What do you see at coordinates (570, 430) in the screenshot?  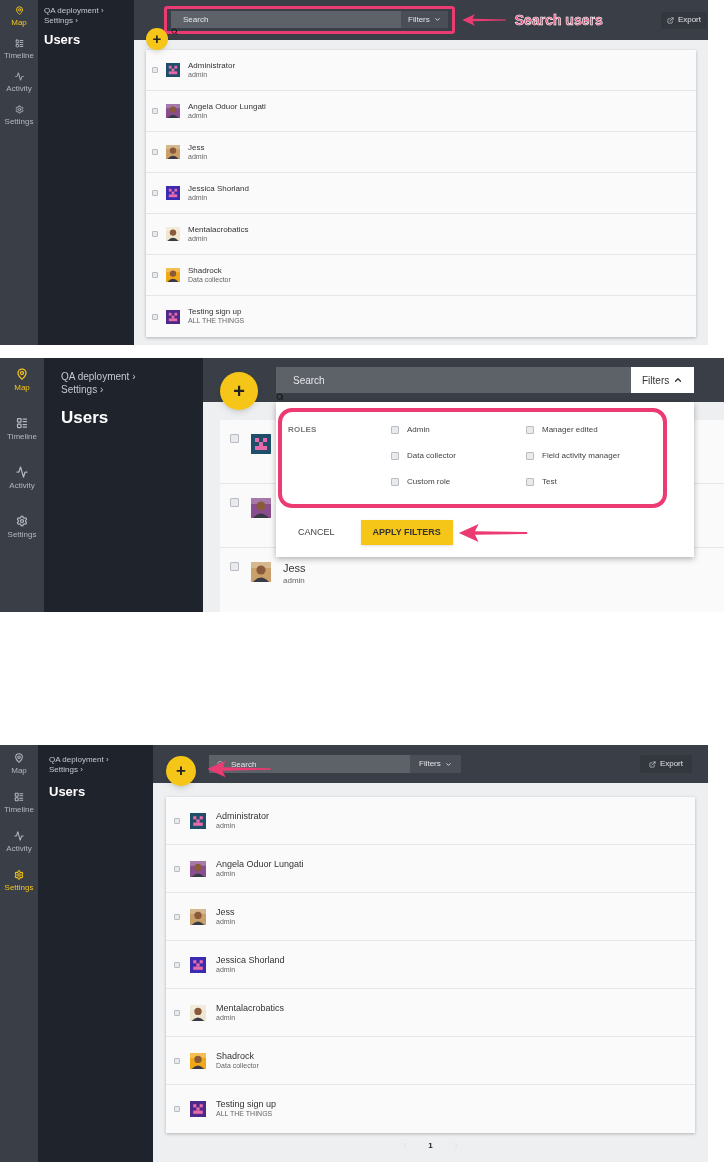 I see `role-label: Manager edited` at bounding box center [570, 430].